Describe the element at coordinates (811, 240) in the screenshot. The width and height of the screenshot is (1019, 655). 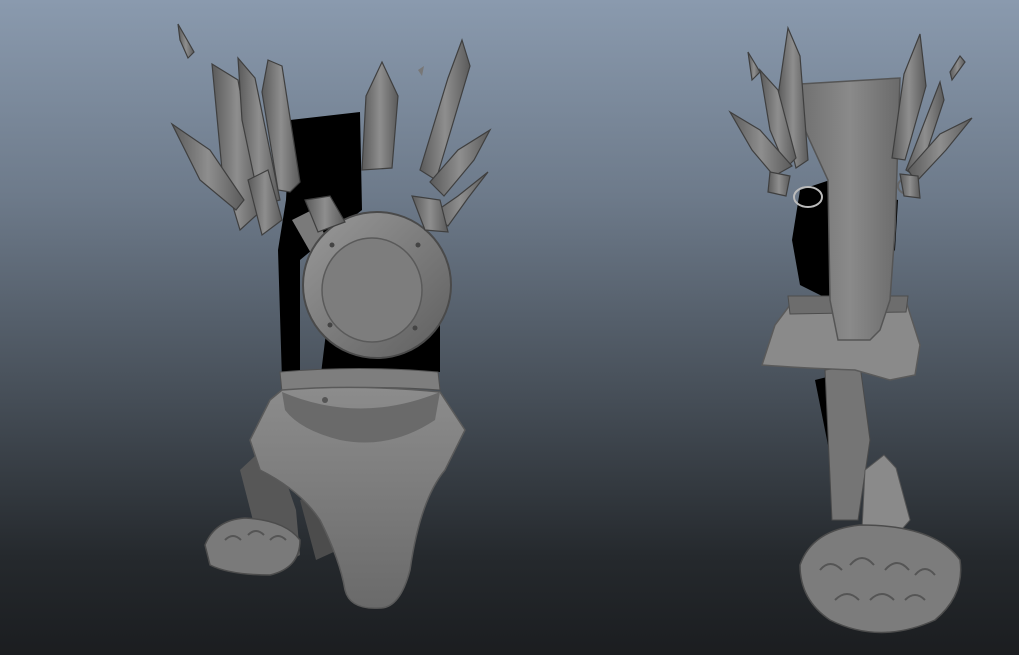
I see `back-body-shadow` at that location.